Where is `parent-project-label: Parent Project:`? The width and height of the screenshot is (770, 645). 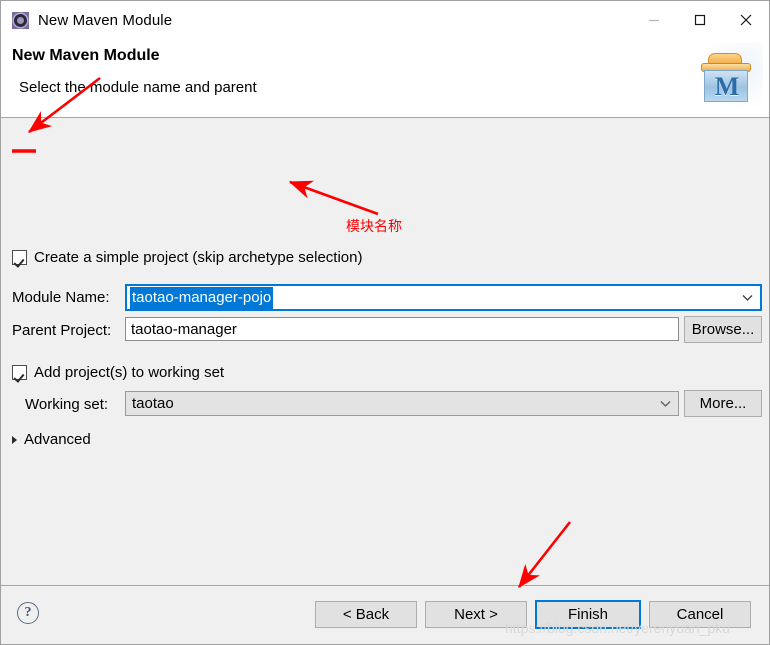
parent-project-label: Parent Project: is located at coordinates (62, 330).